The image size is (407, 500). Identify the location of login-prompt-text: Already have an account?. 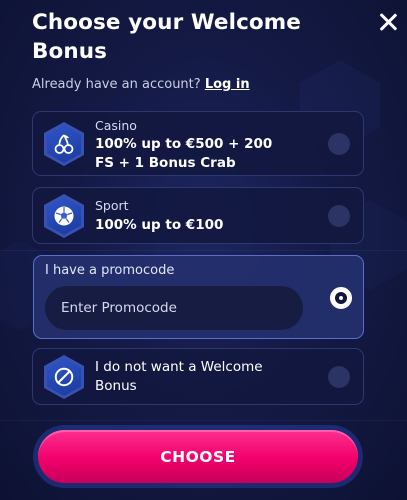
(116, 84).